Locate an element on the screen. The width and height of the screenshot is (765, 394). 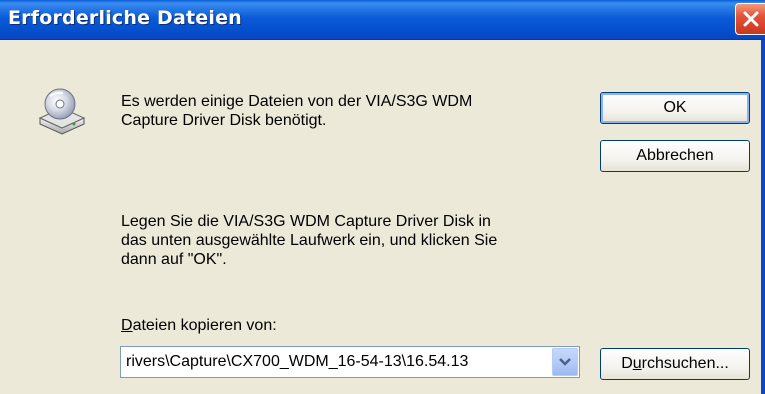
copy-from-label: Dateien kopieren von: is located at coordinates (199, 326).